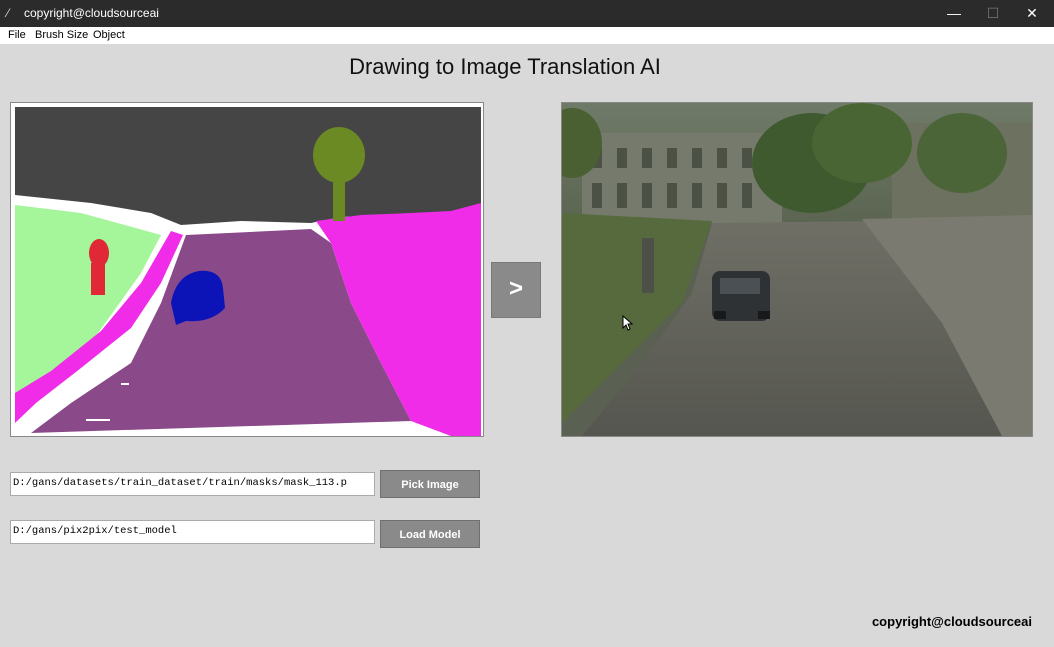 This screenshot has height=647, width=1054. Describe the element at coordinates (99, 253) in the screenshot. I see `person-shape` at that location.